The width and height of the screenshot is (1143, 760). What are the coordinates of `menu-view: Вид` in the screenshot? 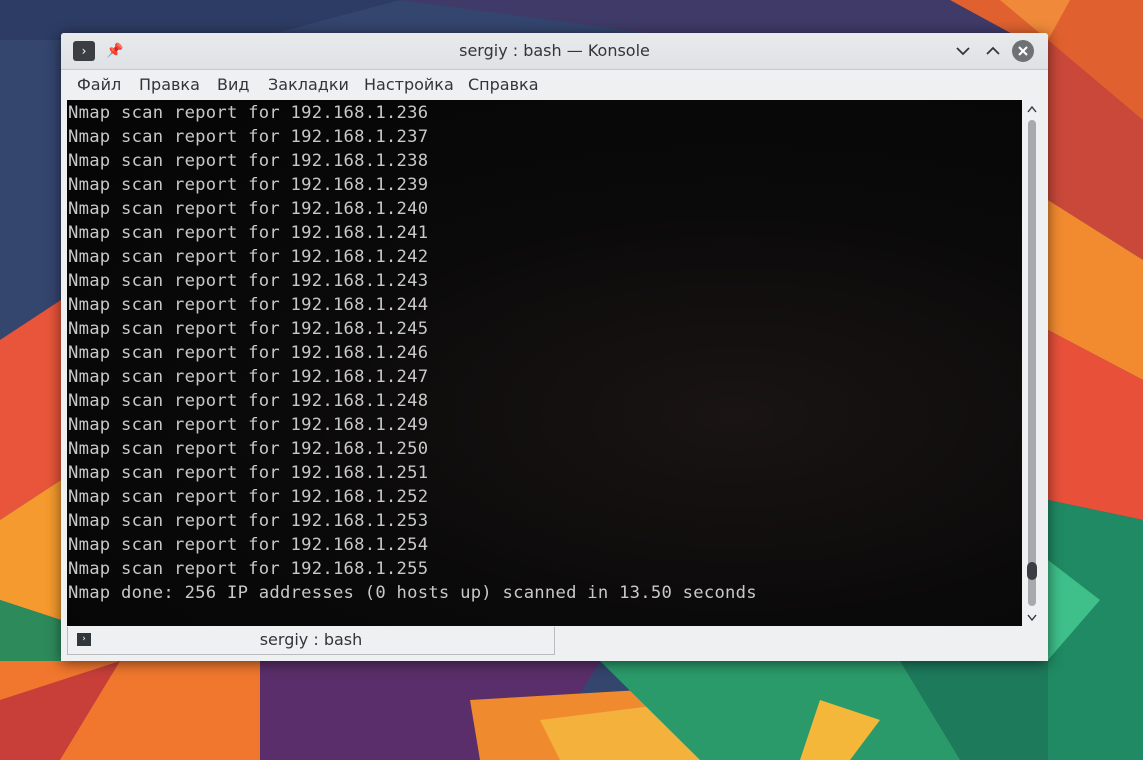 It's located at (233, 85).